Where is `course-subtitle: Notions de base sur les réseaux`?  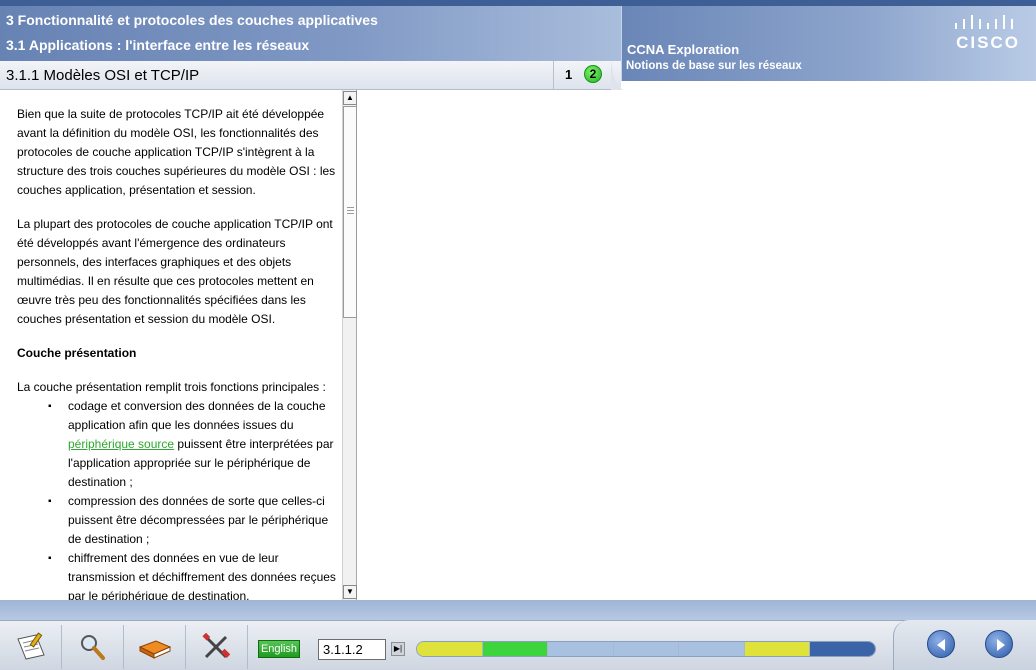
course-subtitle: Notions de base sur les réseaux is located at coordinates (714, 66).